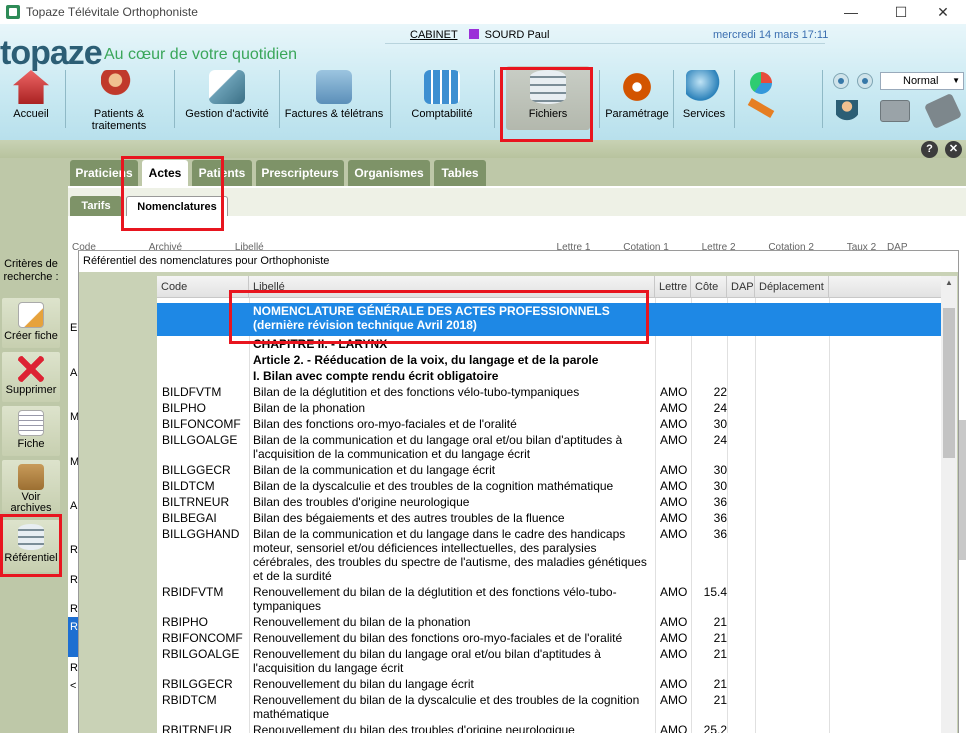 This screenshot has height=733, width=966. What do you see at coordinates (31, 431) in the screenshot?
I see `record-button: Fiche` at bounding box center [31, 431].